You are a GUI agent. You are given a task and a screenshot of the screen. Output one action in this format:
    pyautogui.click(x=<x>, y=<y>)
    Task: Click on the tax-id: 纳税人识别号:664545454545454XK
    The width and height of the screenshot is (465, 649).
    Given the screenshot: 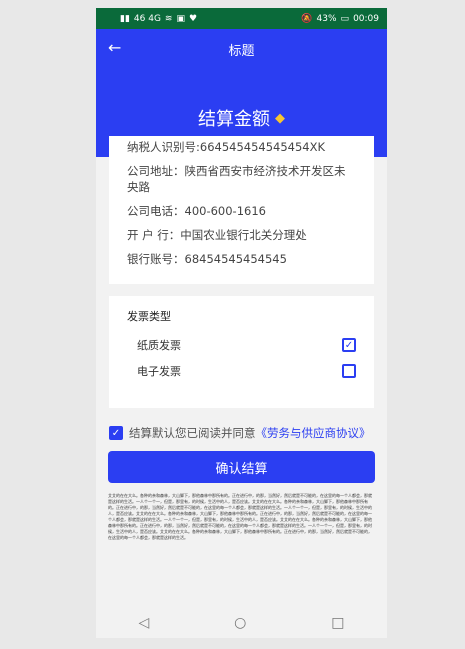 What is the action you would take?
    pyautogui.click(x=226, y=147)
    